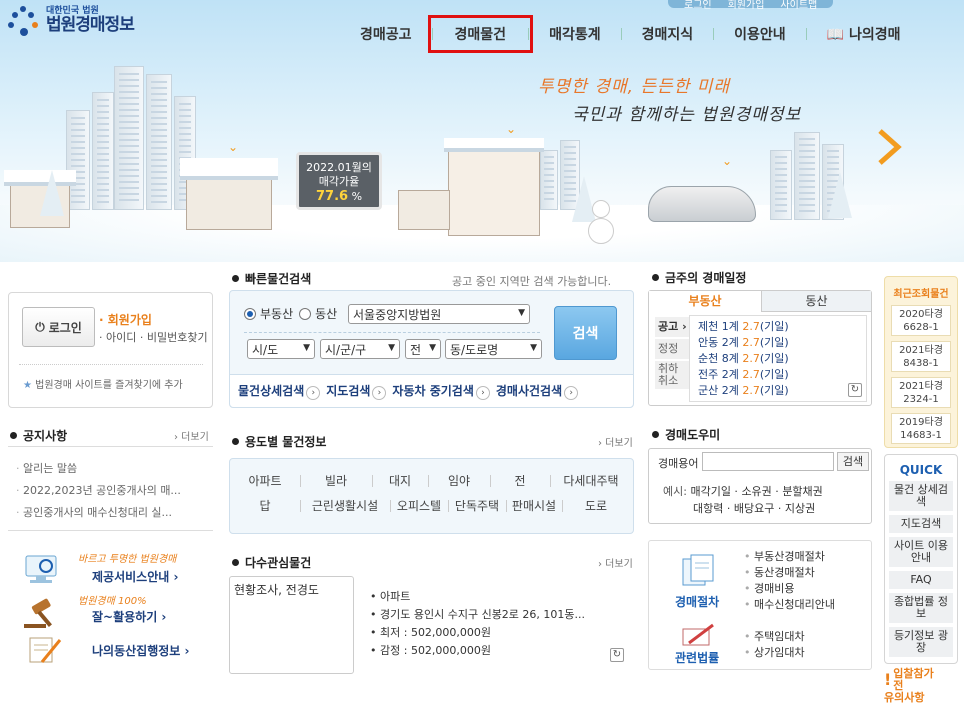 The height and width of the screenshot is (704, 964). Describe the element at coordinates (591, 480) in the screenshot. I see `use-multiplex: 다세대주택` at that location.